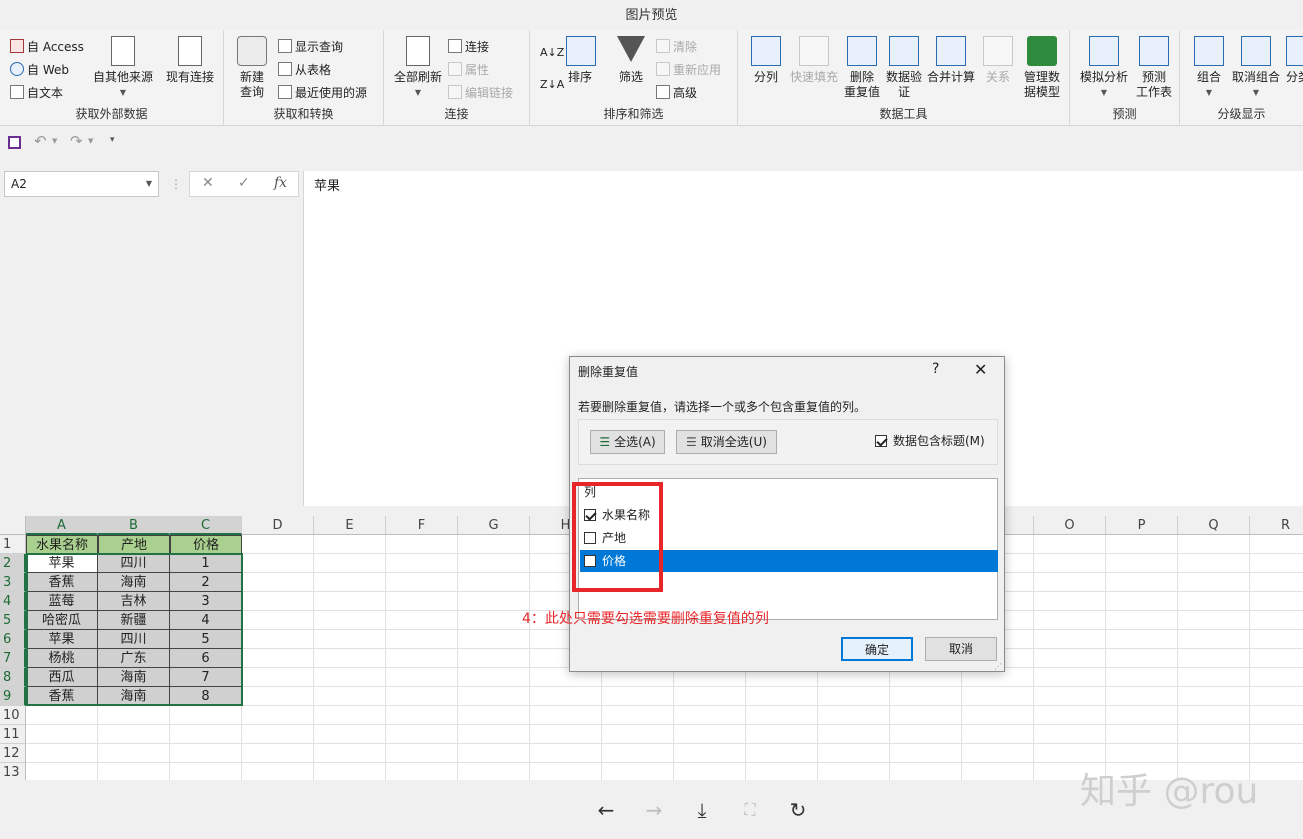 This screenshot has width=1303, height=839. What do you see at coordinates (252, 68) in the screenshot?
I see `new-query-button: 新建 查询` at bounding box center [252, 68].